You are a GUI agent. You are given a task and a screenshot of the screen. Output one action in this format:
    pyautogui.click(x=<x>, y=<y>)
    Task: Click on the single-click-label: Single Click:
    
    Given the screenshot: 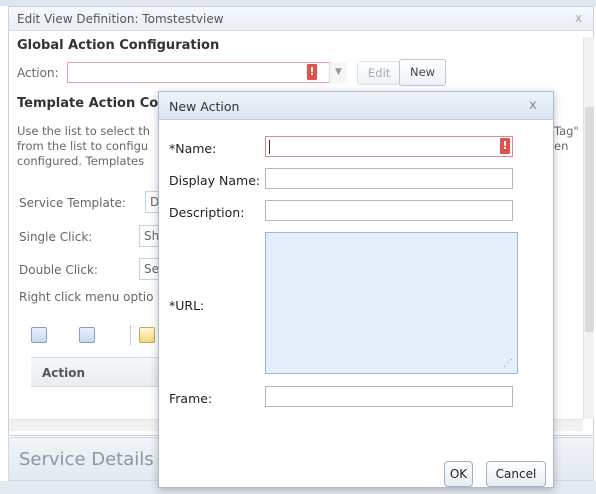 What is the action you would take?
    pyautogui.click(x=56, y=237)
    